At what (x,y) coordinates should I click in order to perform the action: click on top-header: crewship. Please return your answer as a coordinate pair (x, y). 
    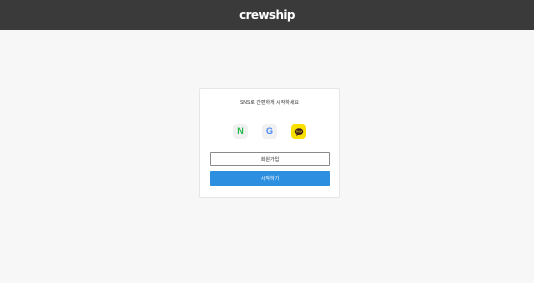
    Looking at the image, I should click on (267, 15).